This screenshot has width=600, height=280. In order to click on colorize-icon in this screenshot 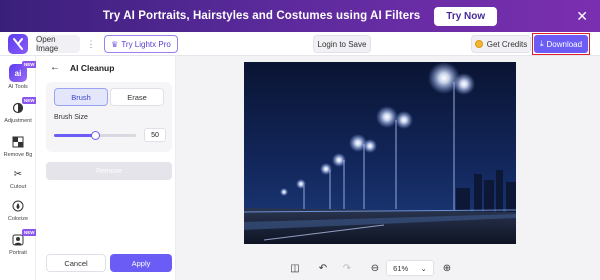, I will do `click(18, 206)`.